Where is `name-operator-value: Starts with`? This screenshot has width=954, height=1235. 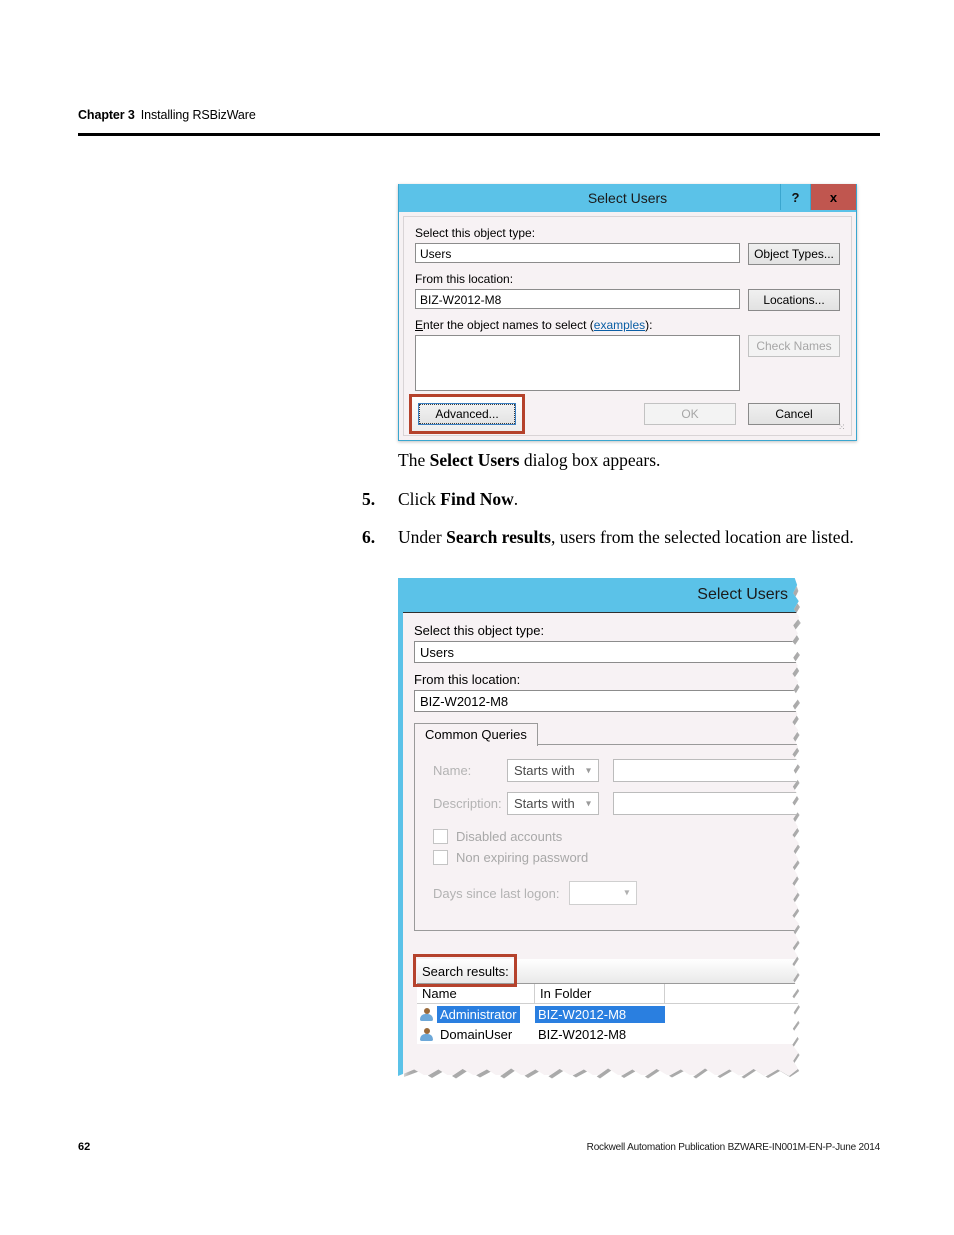
name-operator-value: Starts with is located at coordinates (544, 770).